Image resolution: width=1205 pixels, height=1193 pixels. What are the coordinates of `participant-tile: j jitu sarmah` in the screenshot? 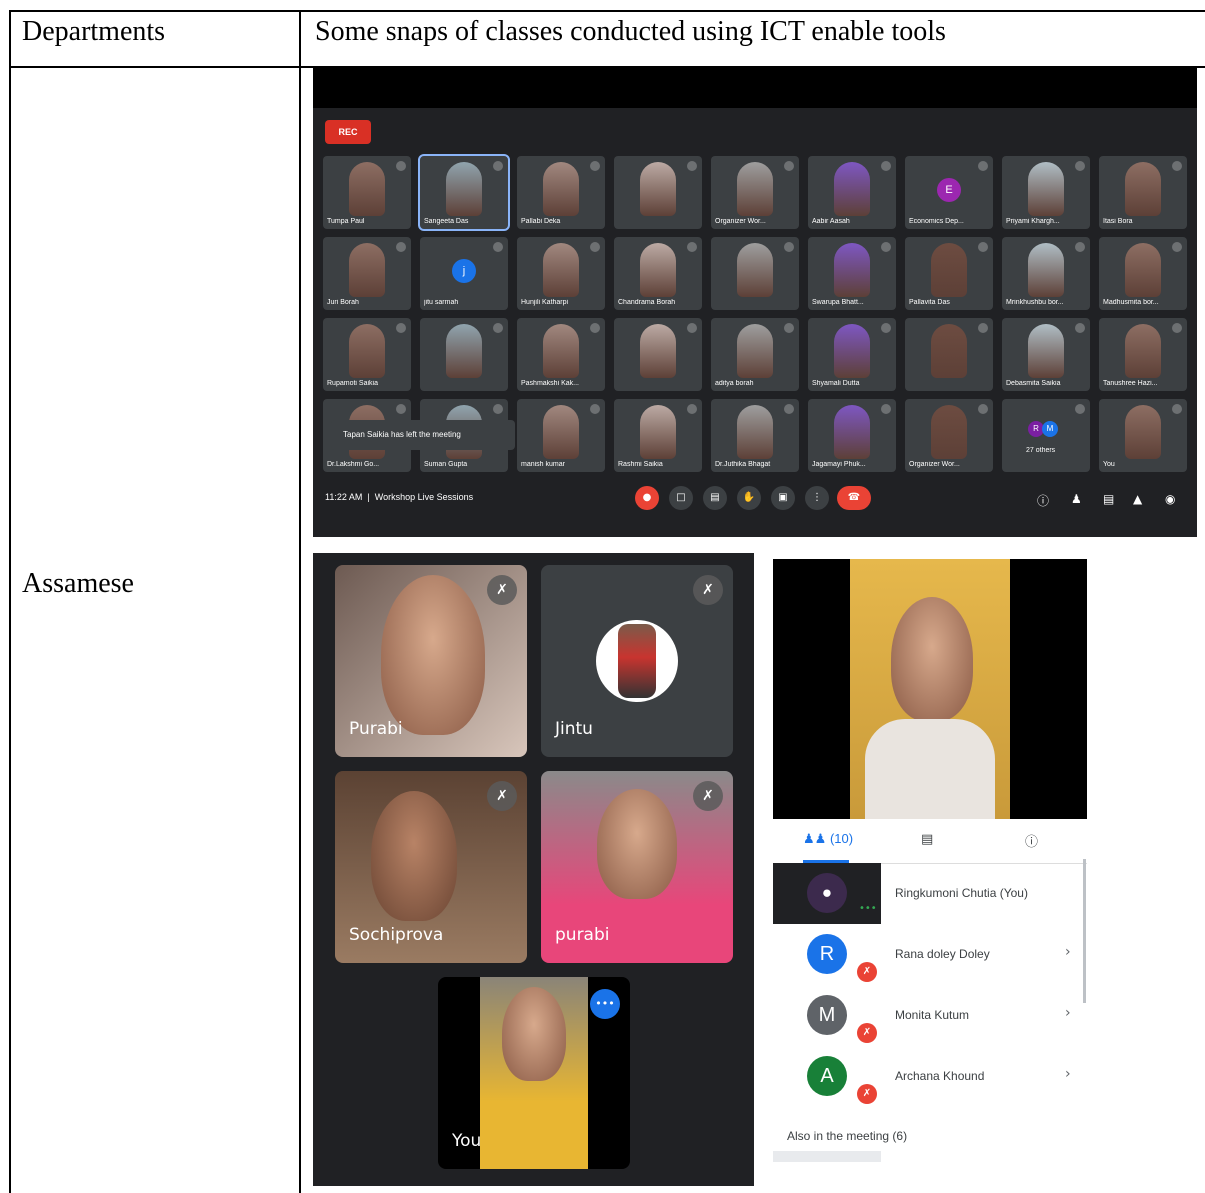 It's located at (464, 273).